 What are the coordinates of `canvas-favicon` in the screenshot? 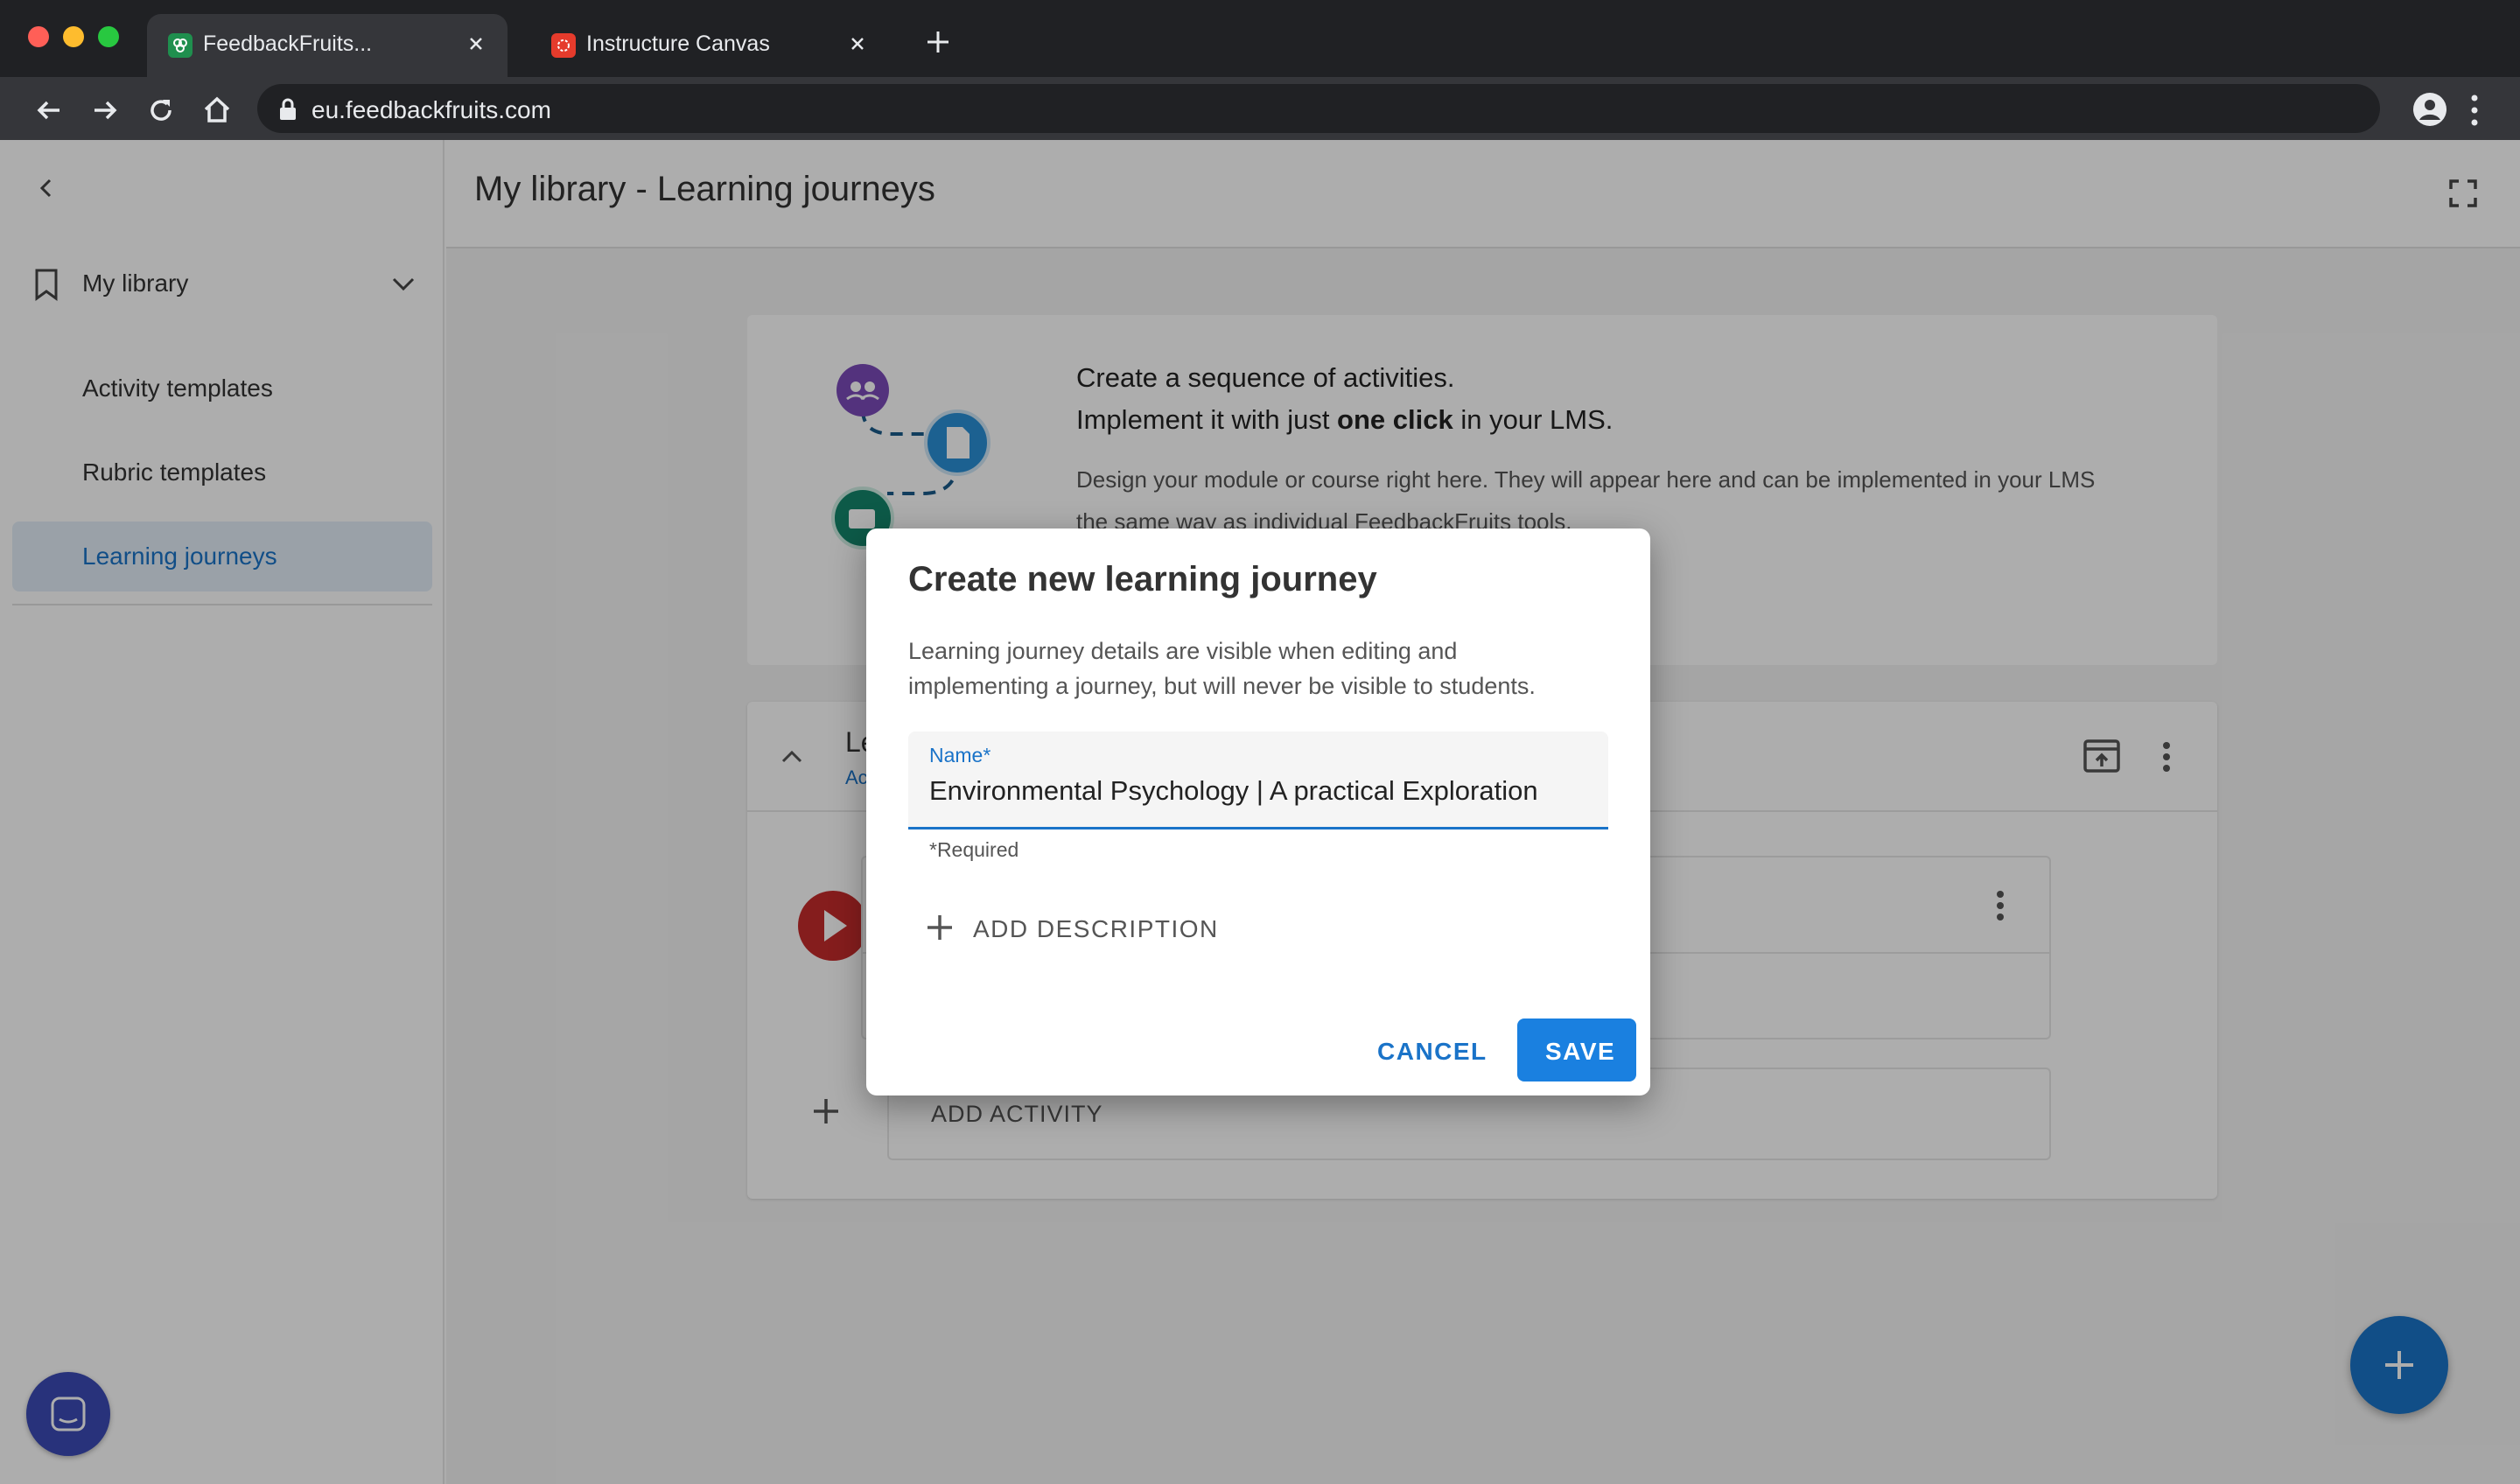 It's located at (563, 45).